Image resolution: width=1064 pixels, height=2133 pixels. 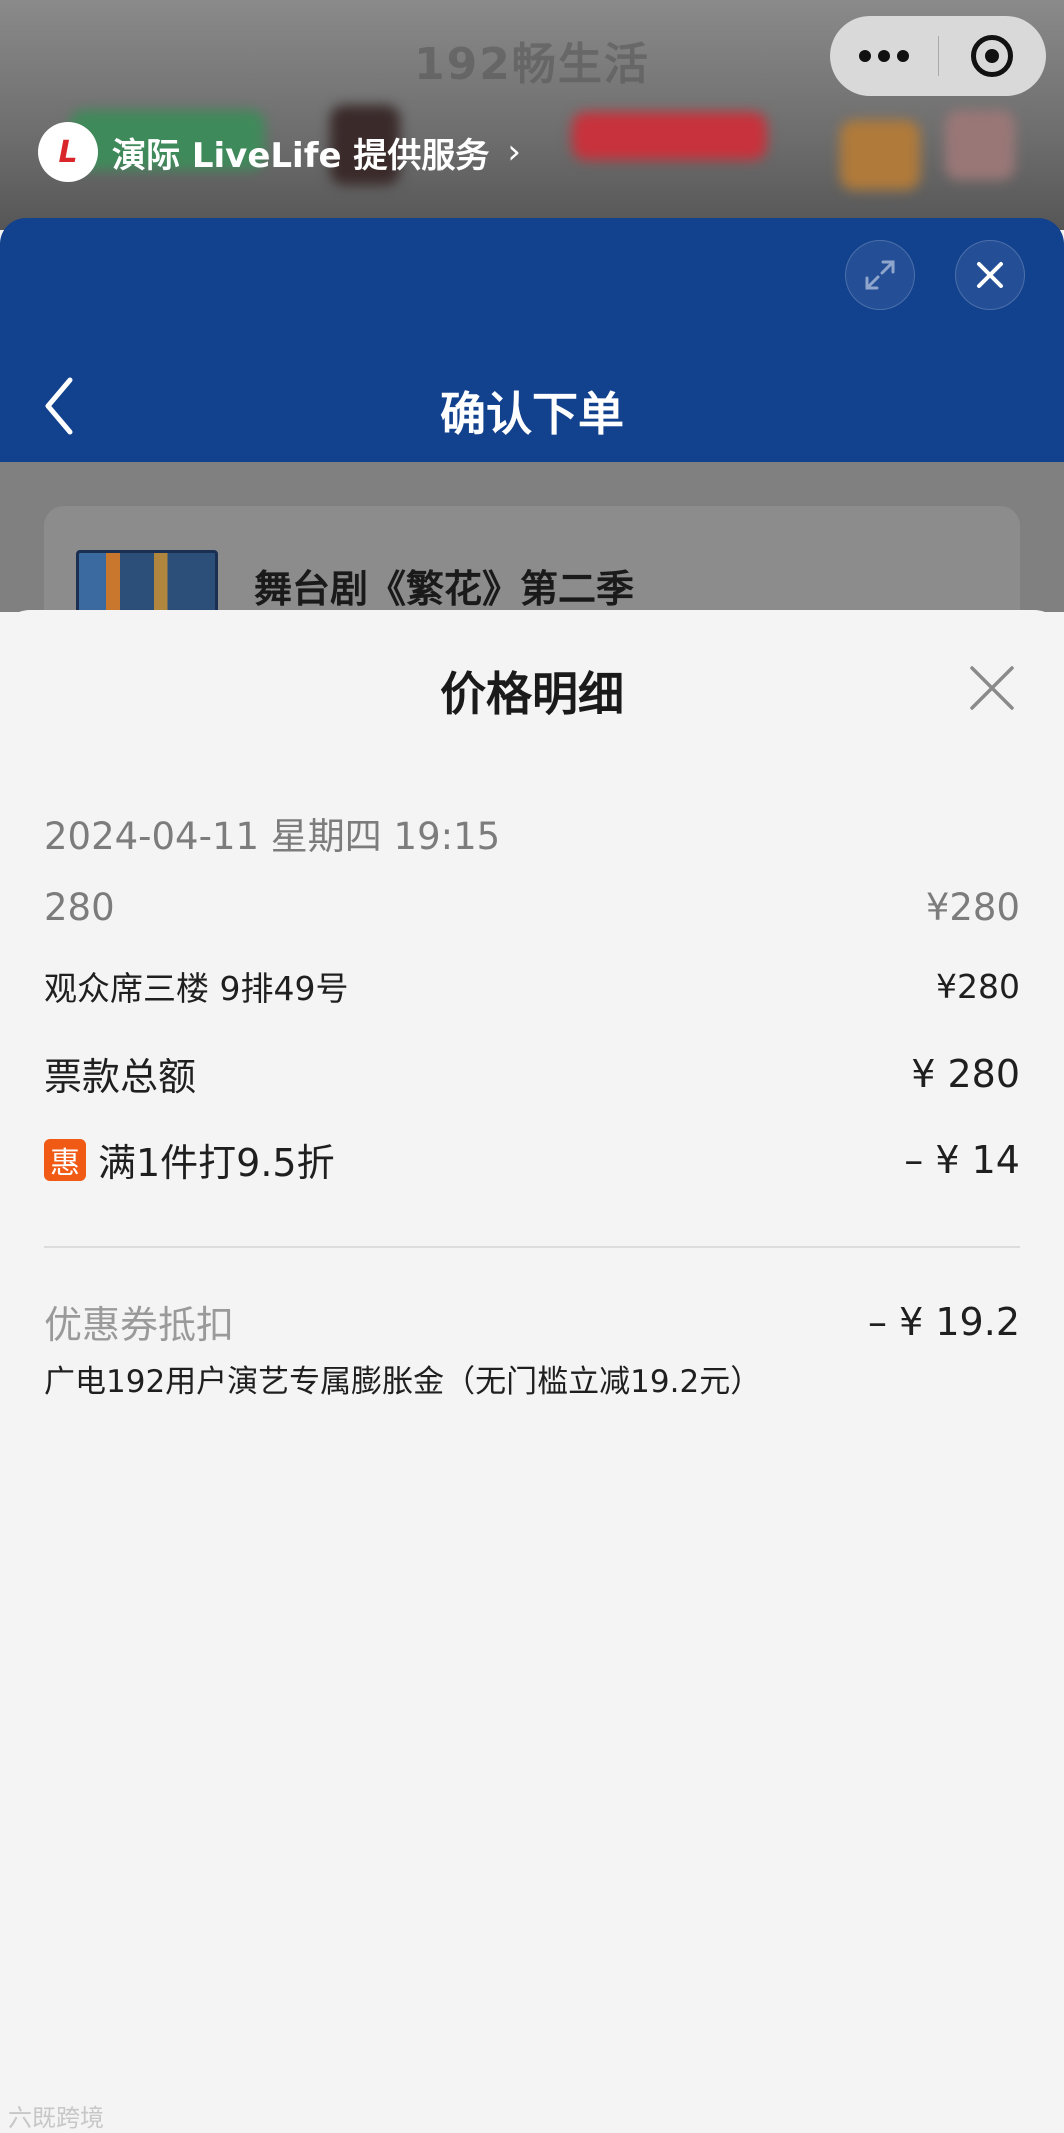 I want to click on promotion-row: 惠 满1件打9.5折 – ¥ 14, so click(x=532, y=1159).